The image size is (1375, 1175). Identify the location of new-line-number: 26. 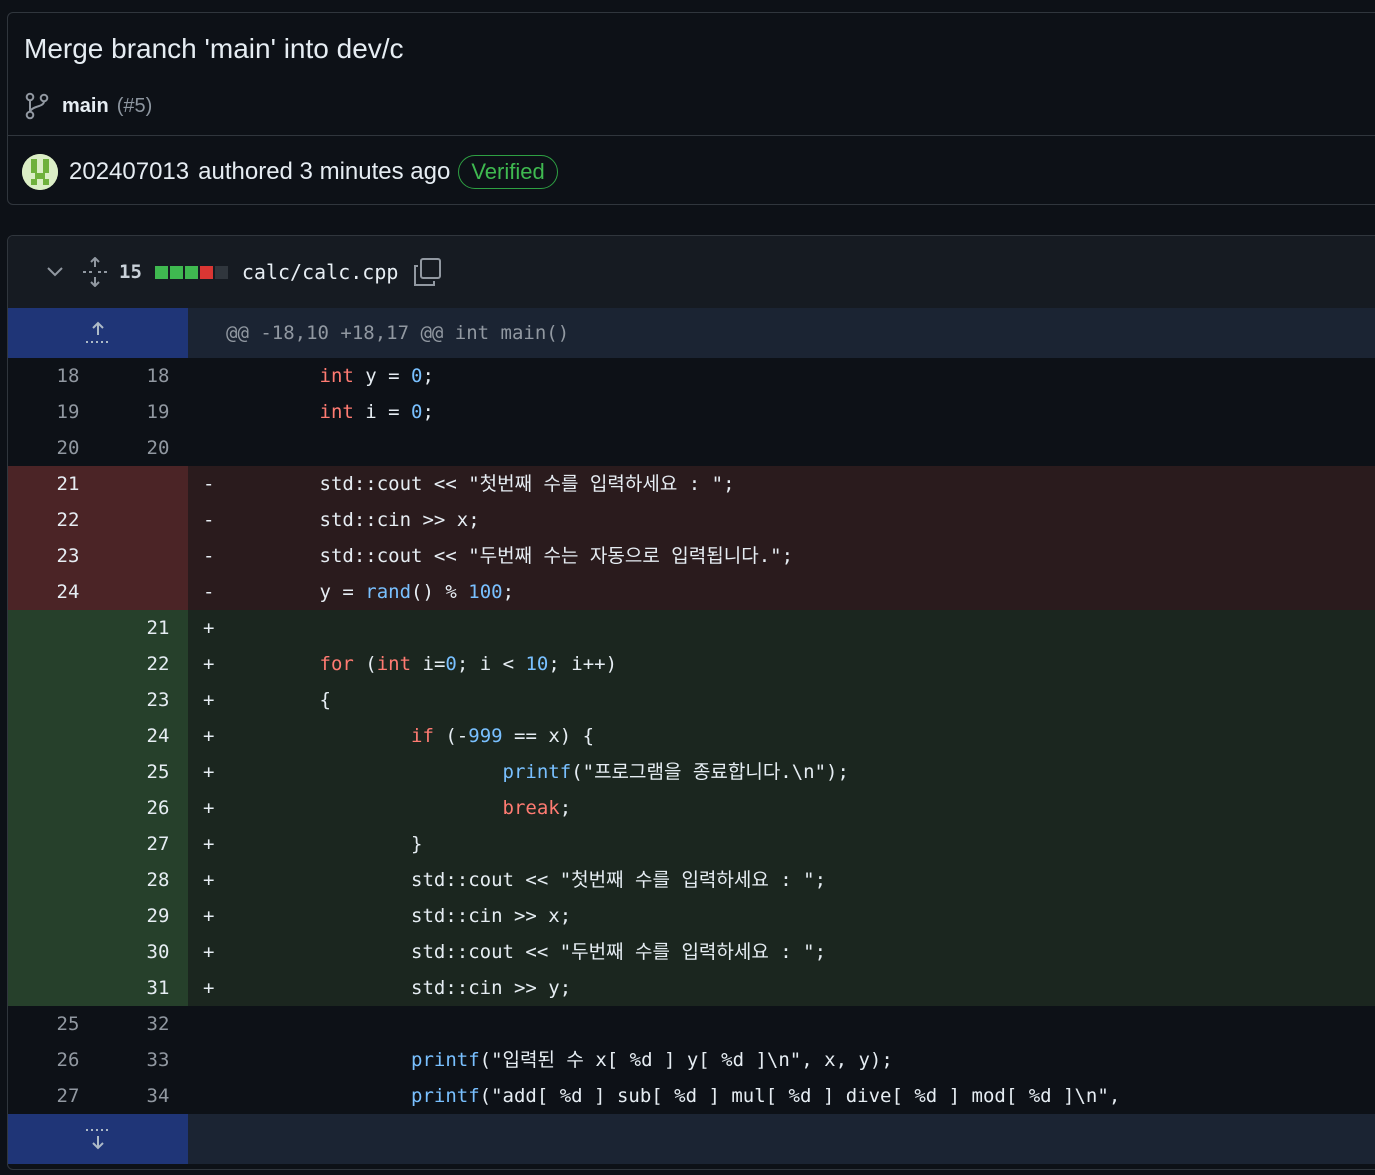
(158, 808).